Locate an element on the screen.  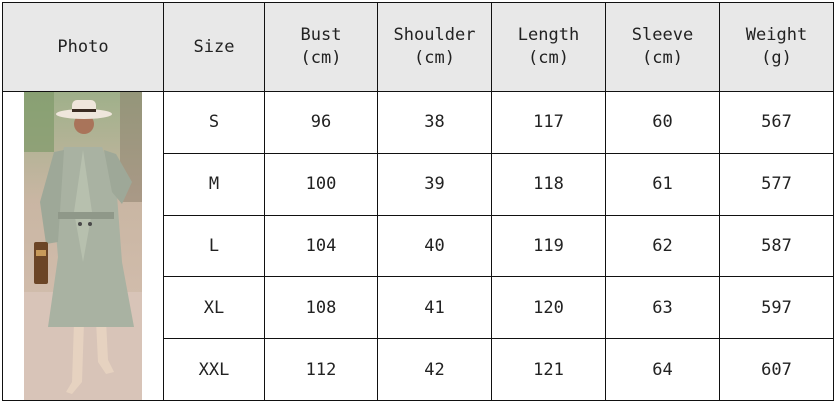
model-in-trench-coat-image is located at coordinates (83, 246).